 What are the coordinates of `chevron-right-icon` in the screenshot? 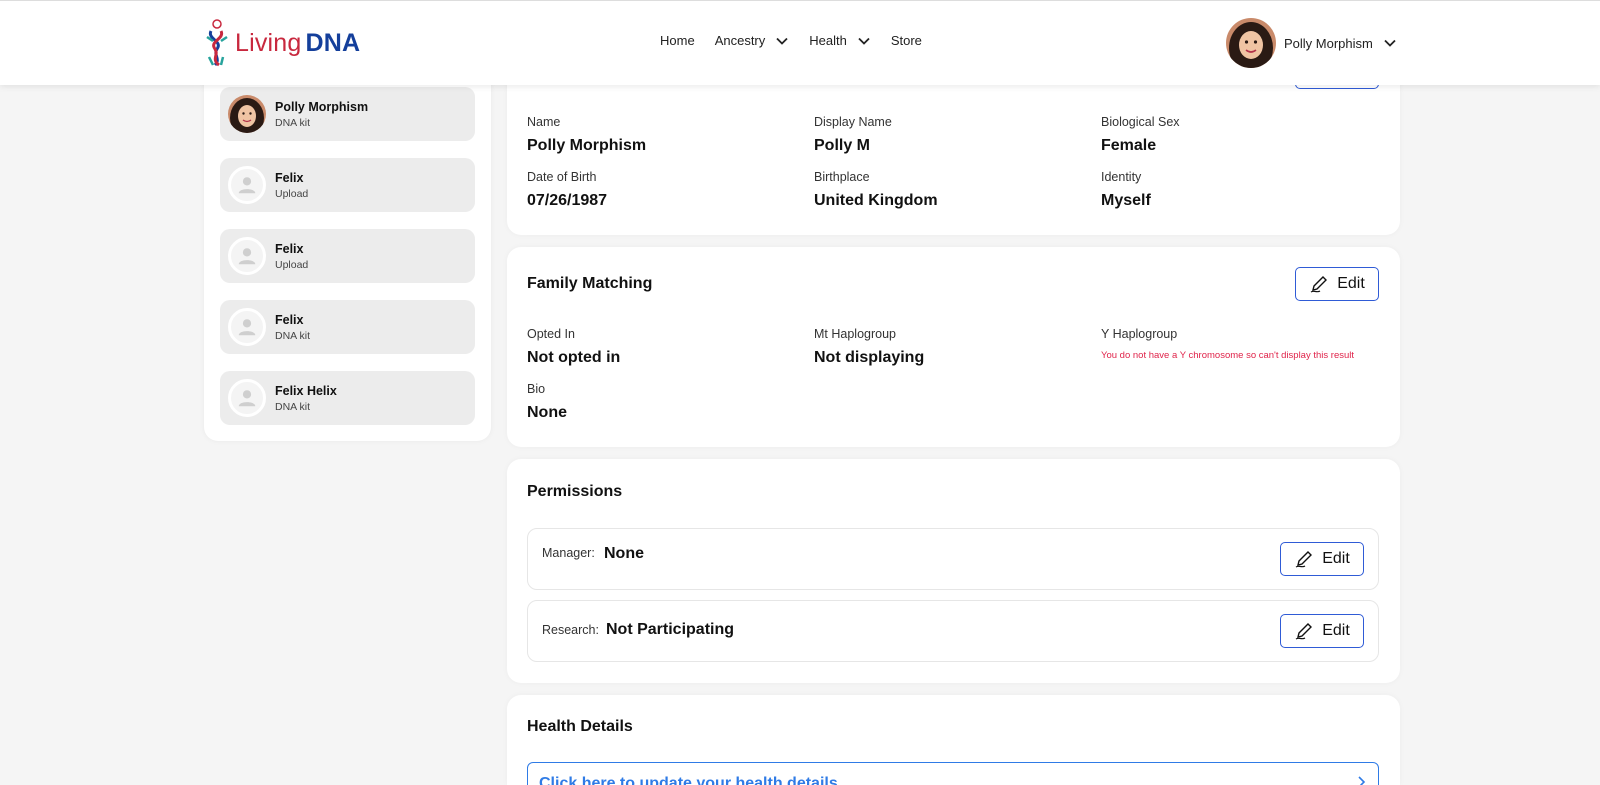 It's located at (1362, 780).